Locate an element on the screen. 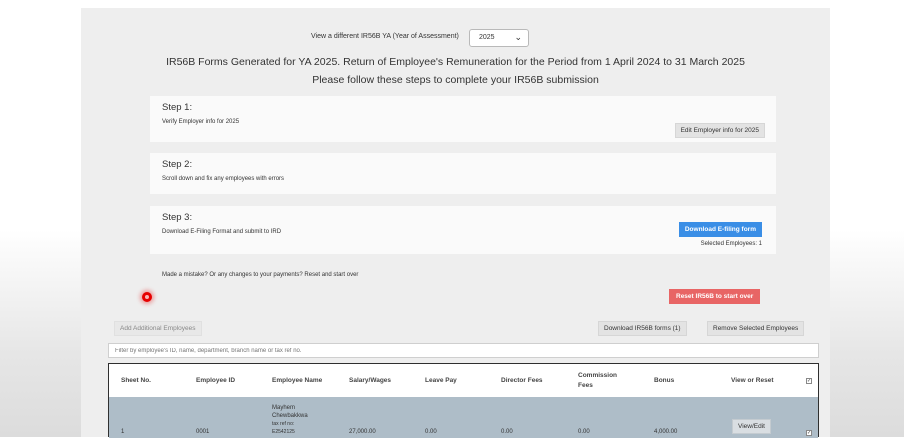 The width and height of the screenshot is (904, 438). cell-commission: 0.00 is located at coordinates (584, 432).